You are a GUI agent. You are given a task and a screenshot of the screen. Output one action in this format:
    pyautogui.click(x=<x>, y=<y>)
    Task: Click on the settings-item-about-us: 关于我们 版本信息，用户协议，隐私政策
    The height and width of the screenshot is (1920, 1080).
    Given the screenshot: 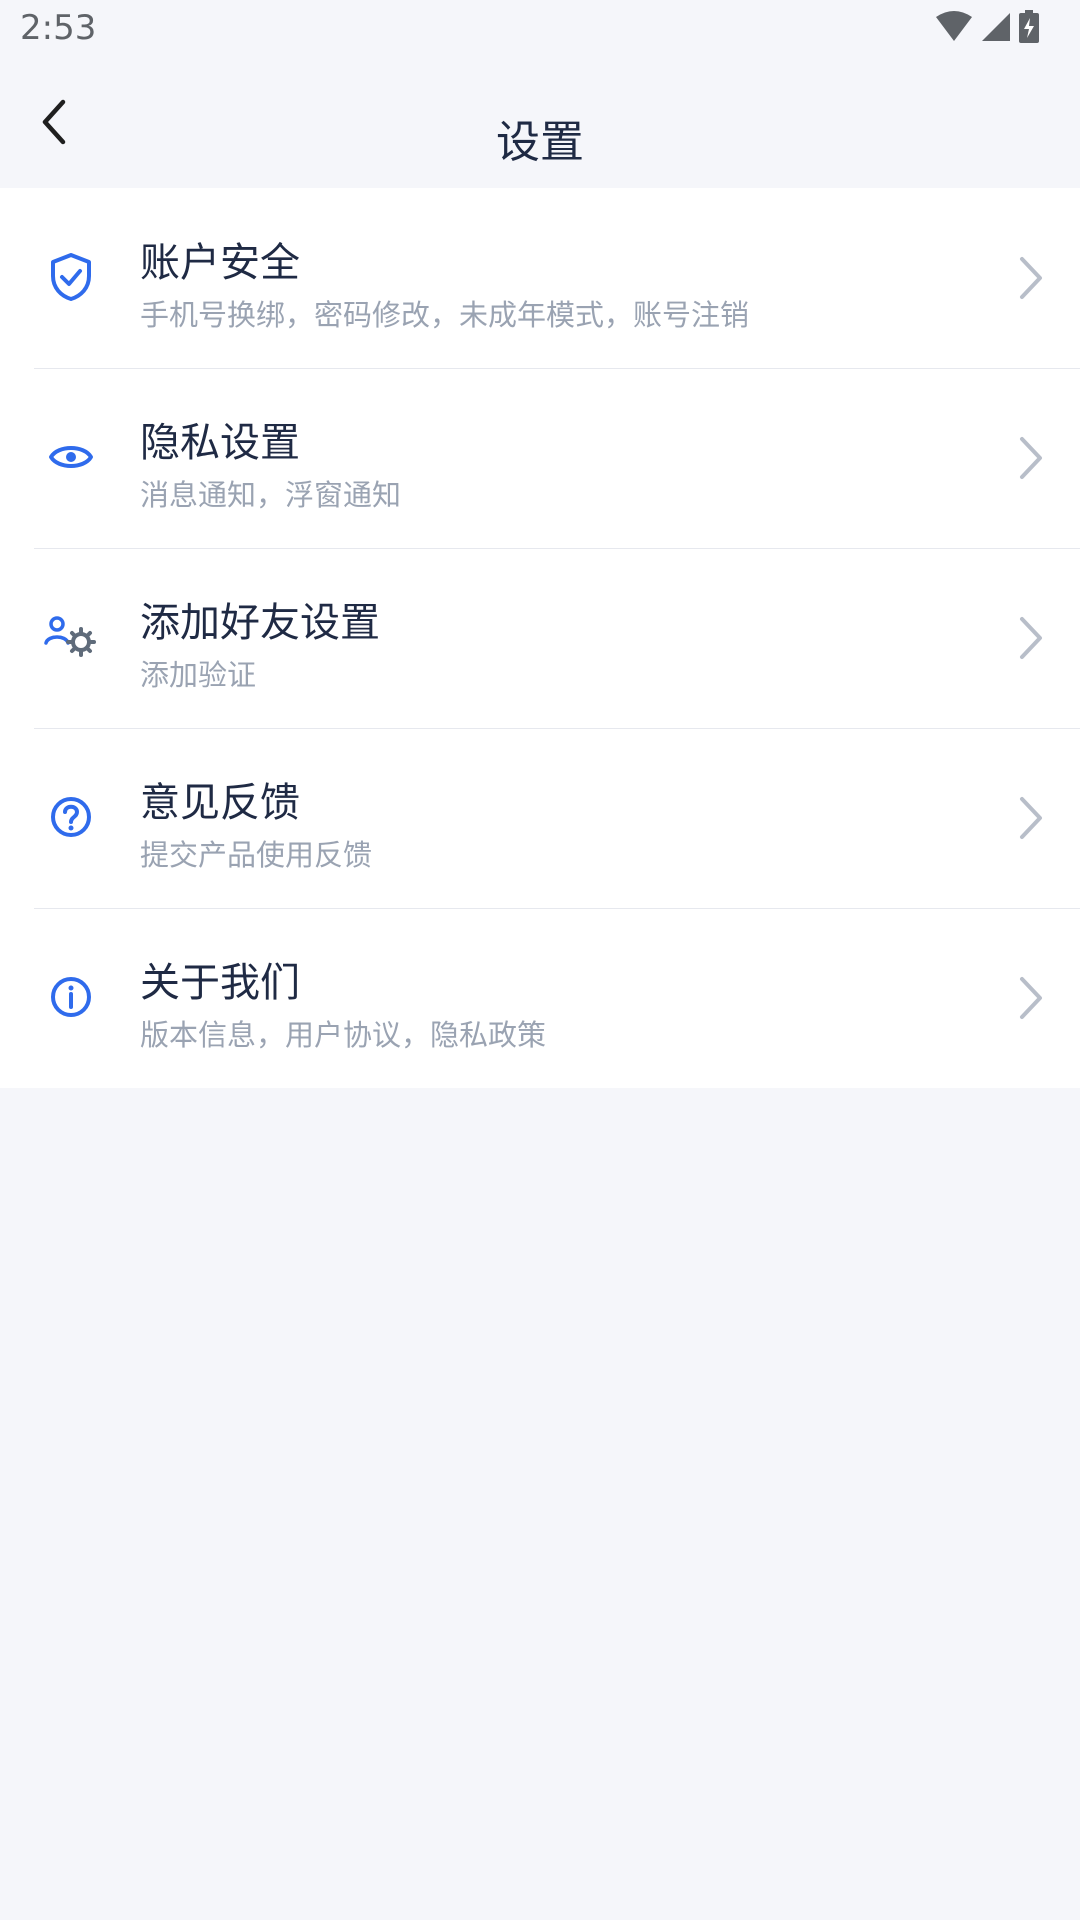 What is the action you would take?
    pyautogui.click(x=540, y=998)
    